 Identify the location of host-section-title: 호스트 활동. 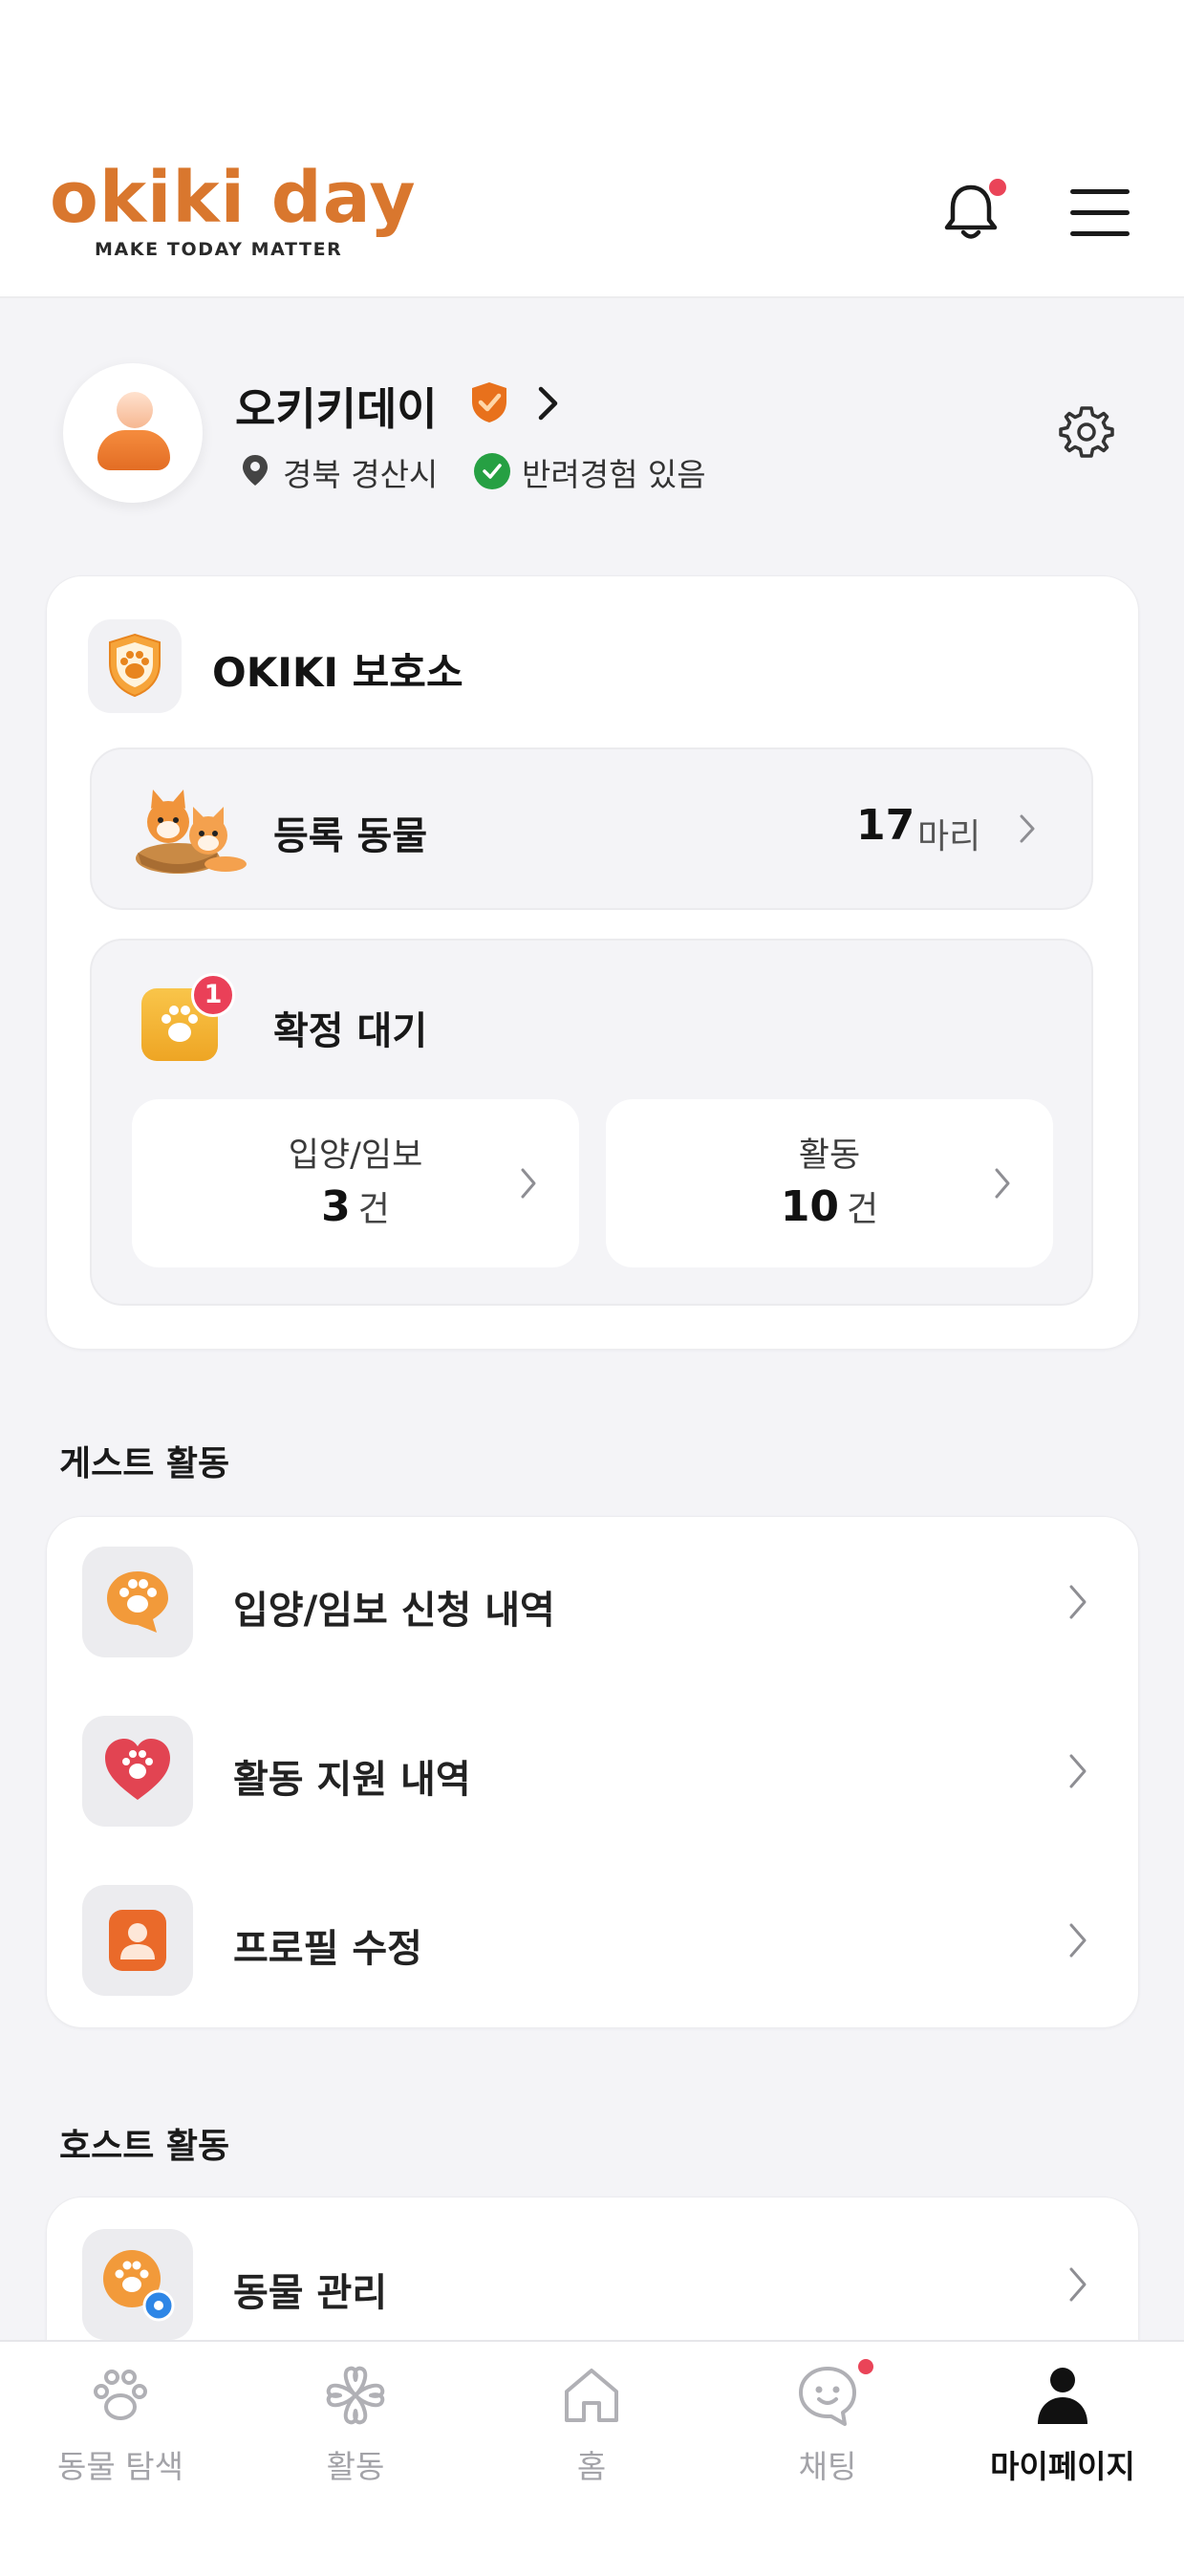
(144, 2146).